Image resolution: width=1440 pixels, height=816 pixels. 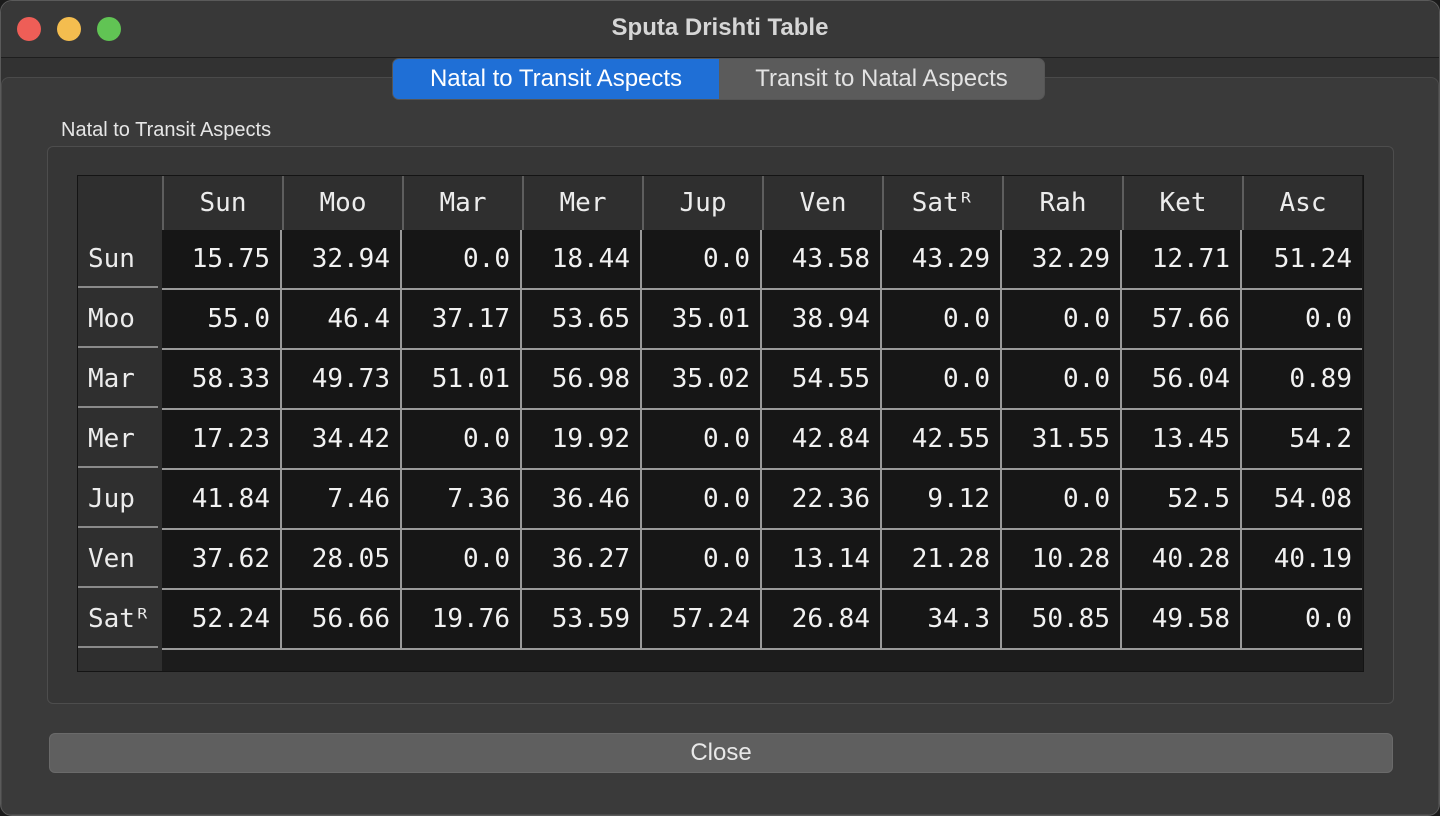 I want to click on row-header: Mer, so click(x=118, y=439).